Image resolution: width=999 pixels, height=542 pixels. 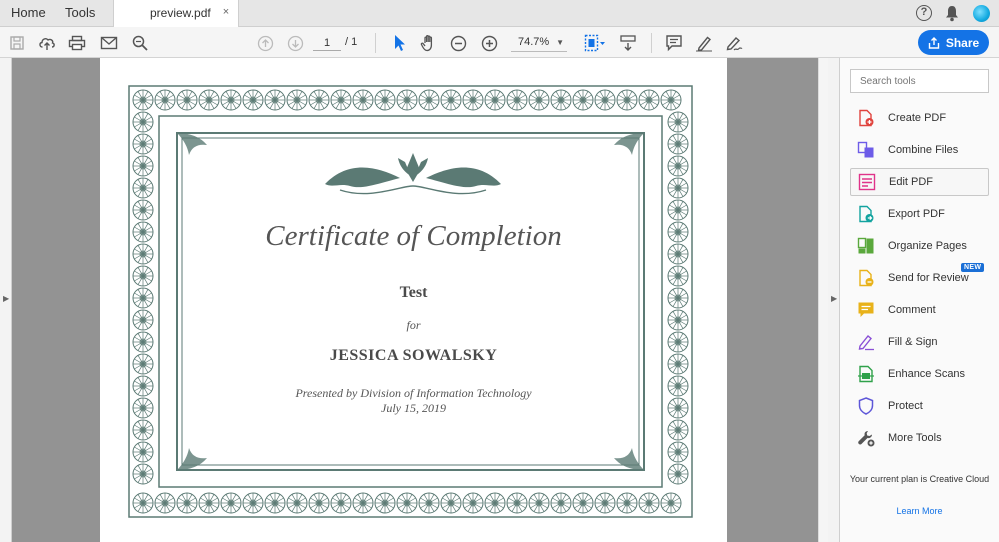 What do you see at coordinates (327, 43) in the screenshot?
I see `page-number-input` at bounding box center [327, 43].